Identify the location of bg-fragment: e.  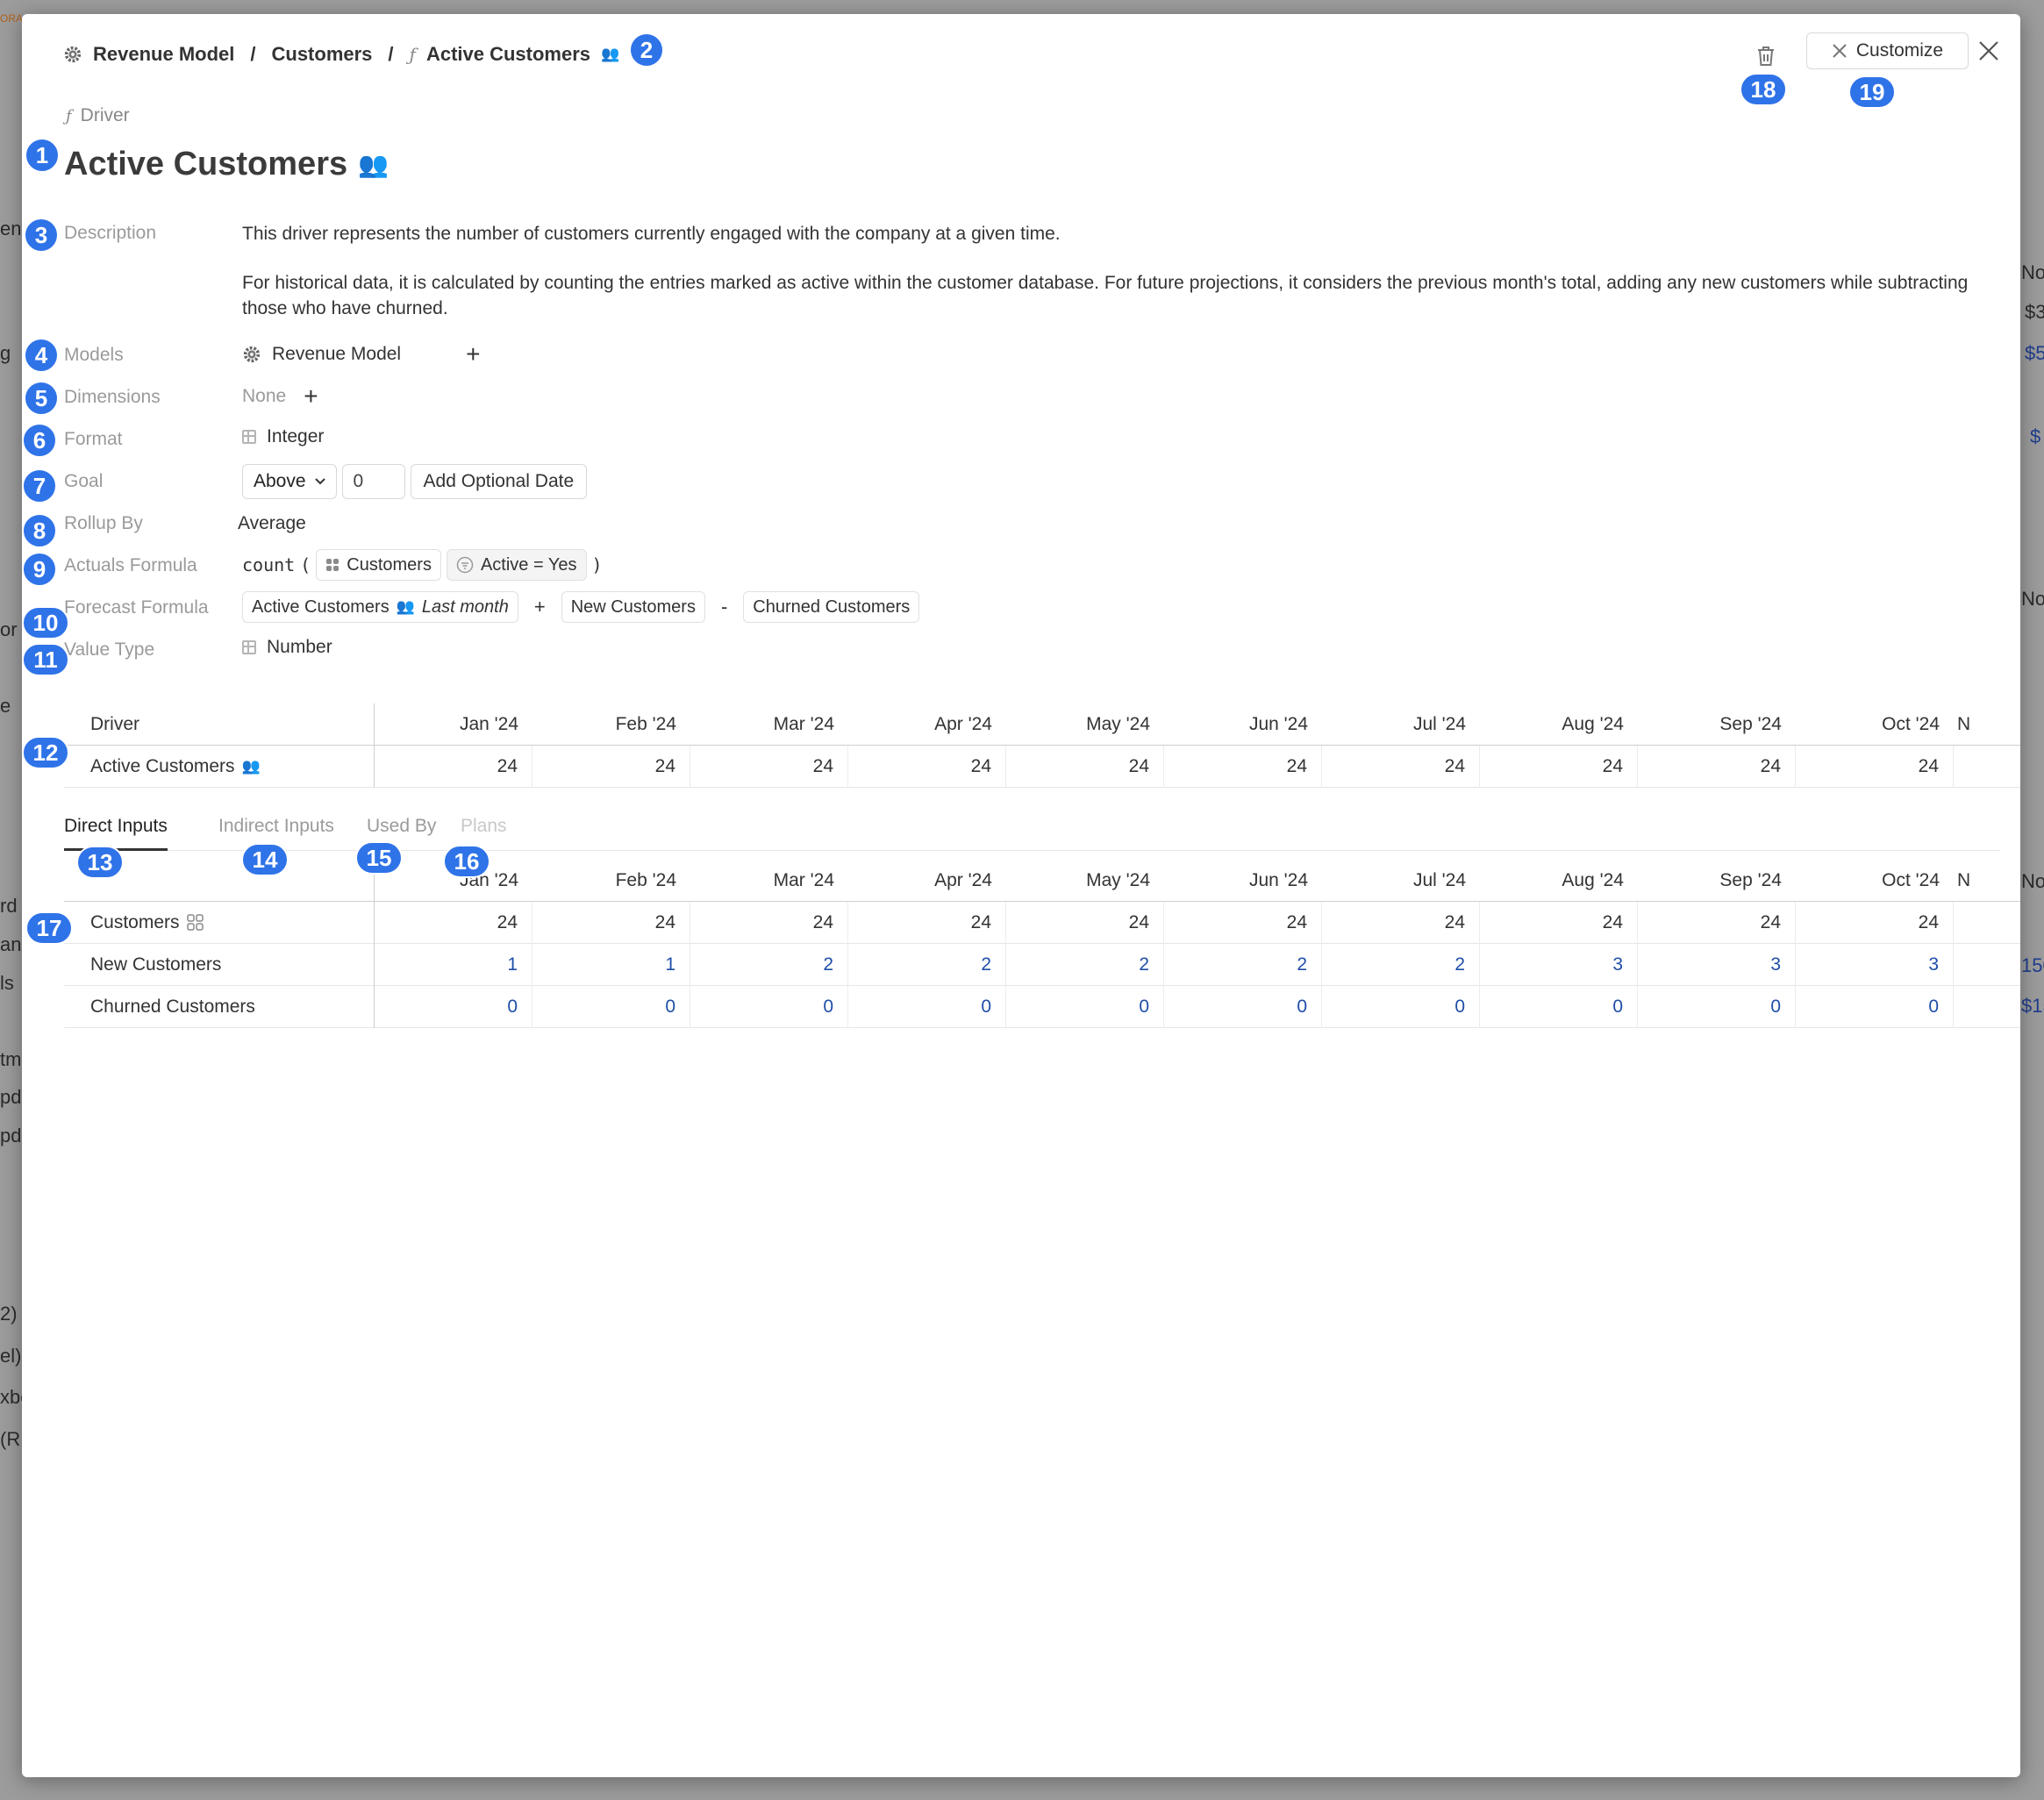
(6, 706).